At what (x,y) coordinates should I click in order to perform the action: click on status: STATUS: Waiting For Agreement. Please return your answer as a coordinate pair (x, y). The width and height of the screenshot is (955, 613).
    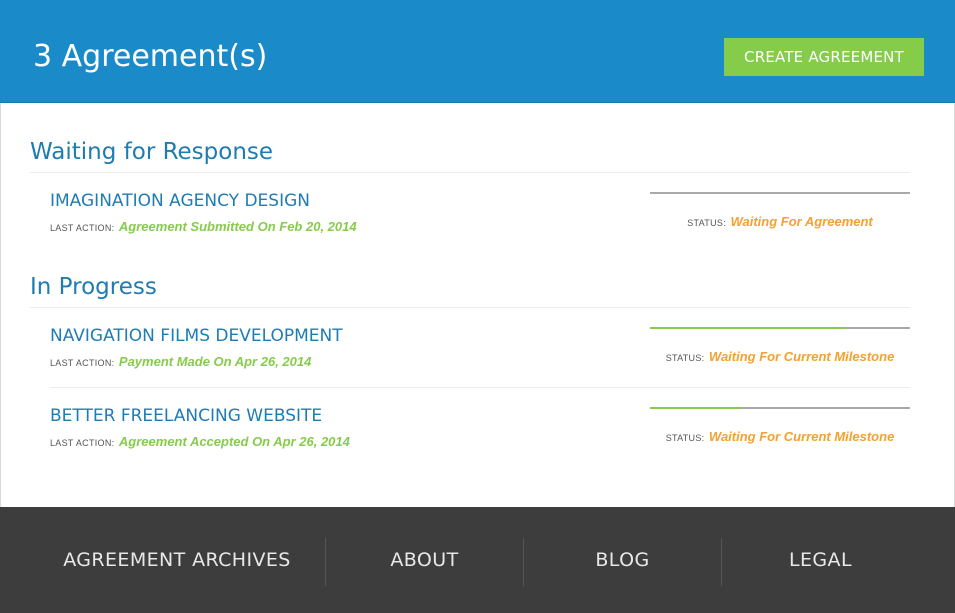
    Looking at the image, I should click on (780, 222).